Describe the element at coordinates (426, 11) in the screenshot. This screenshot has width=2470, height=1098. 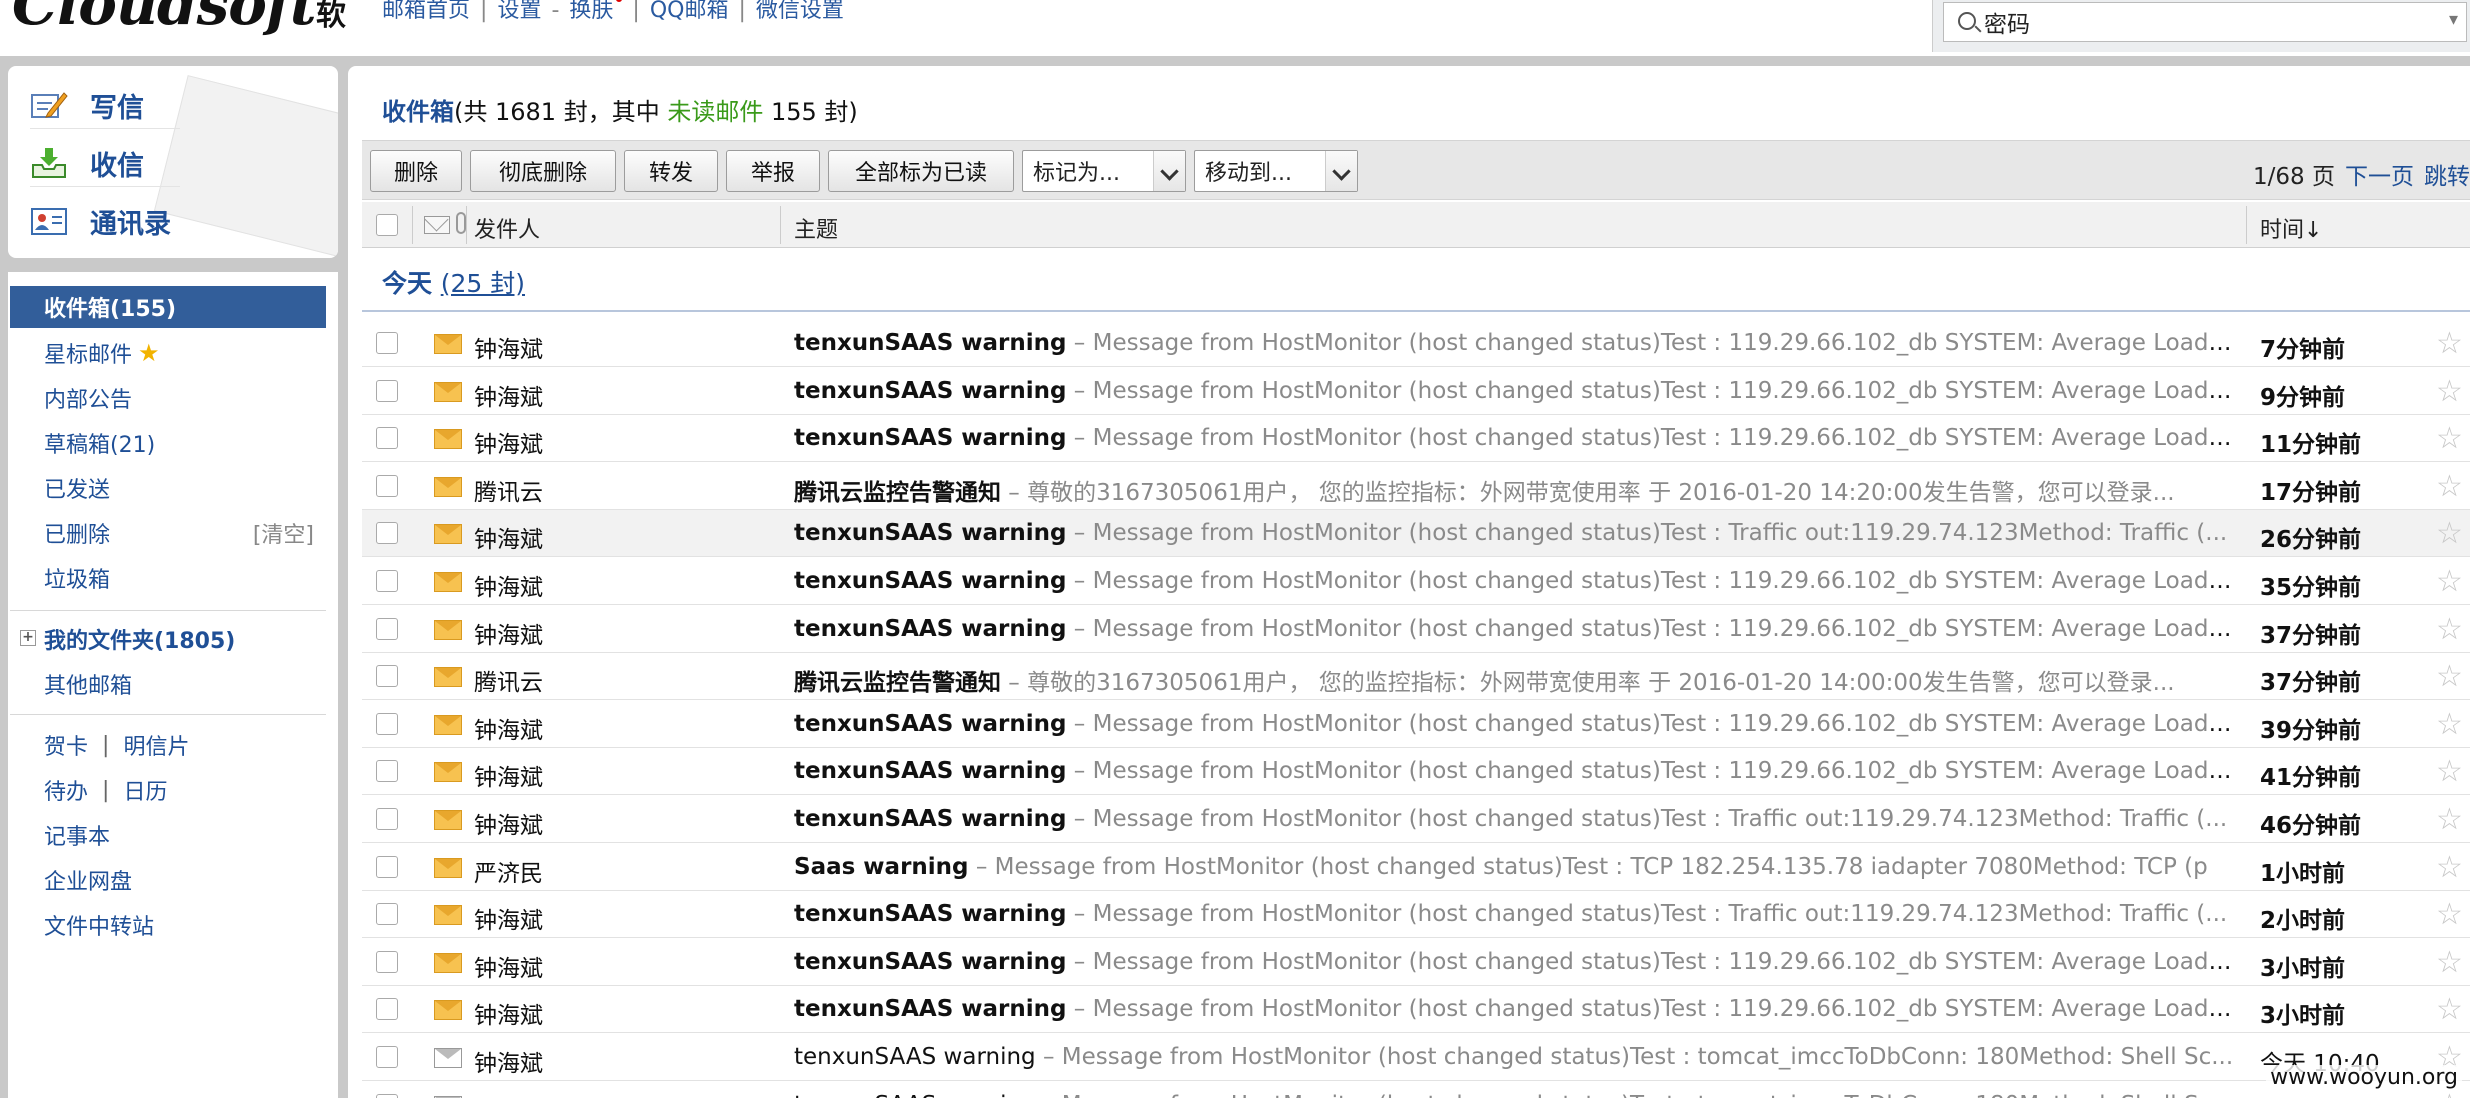
I see `link-mail-home: 邮箱首页` at that location.